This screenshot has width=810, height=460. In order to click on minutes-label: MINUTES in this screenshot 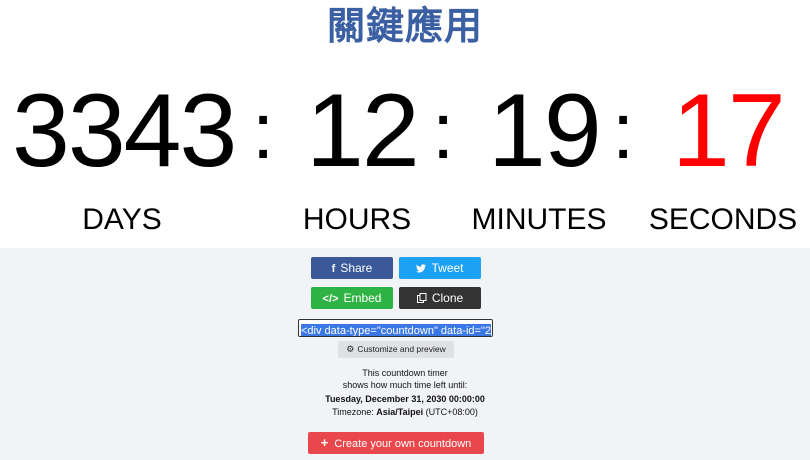, I will do `click(539, 219)`.